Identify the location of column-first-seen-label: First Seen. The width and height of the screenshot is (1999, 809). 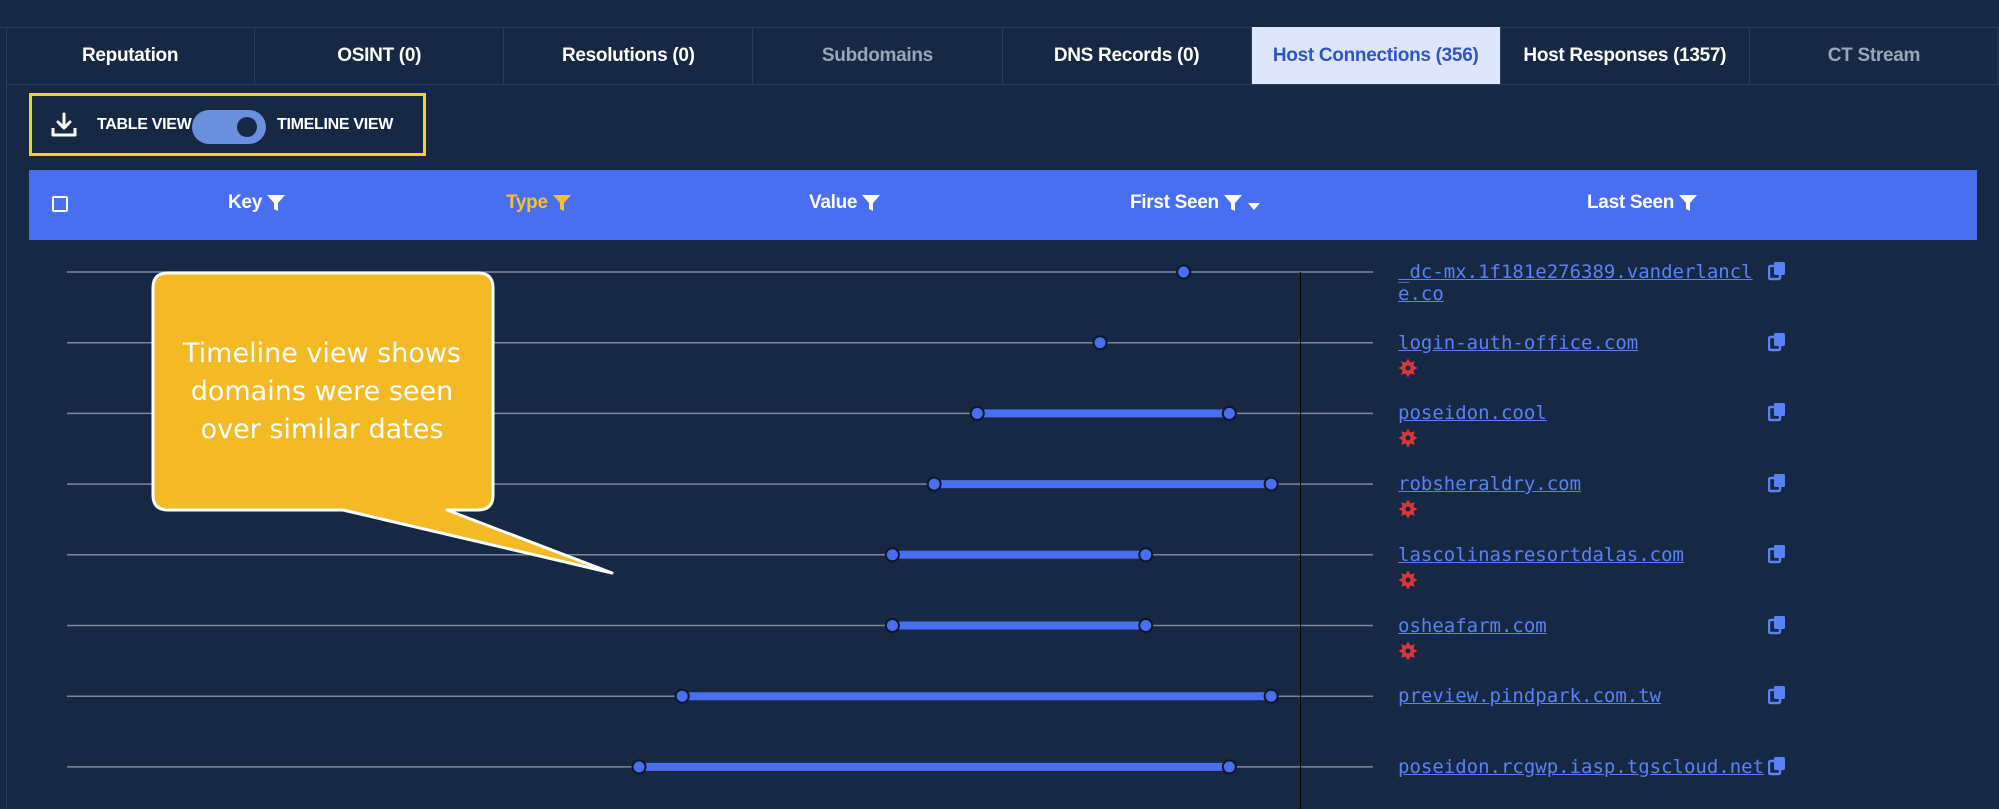
(1174, 202).